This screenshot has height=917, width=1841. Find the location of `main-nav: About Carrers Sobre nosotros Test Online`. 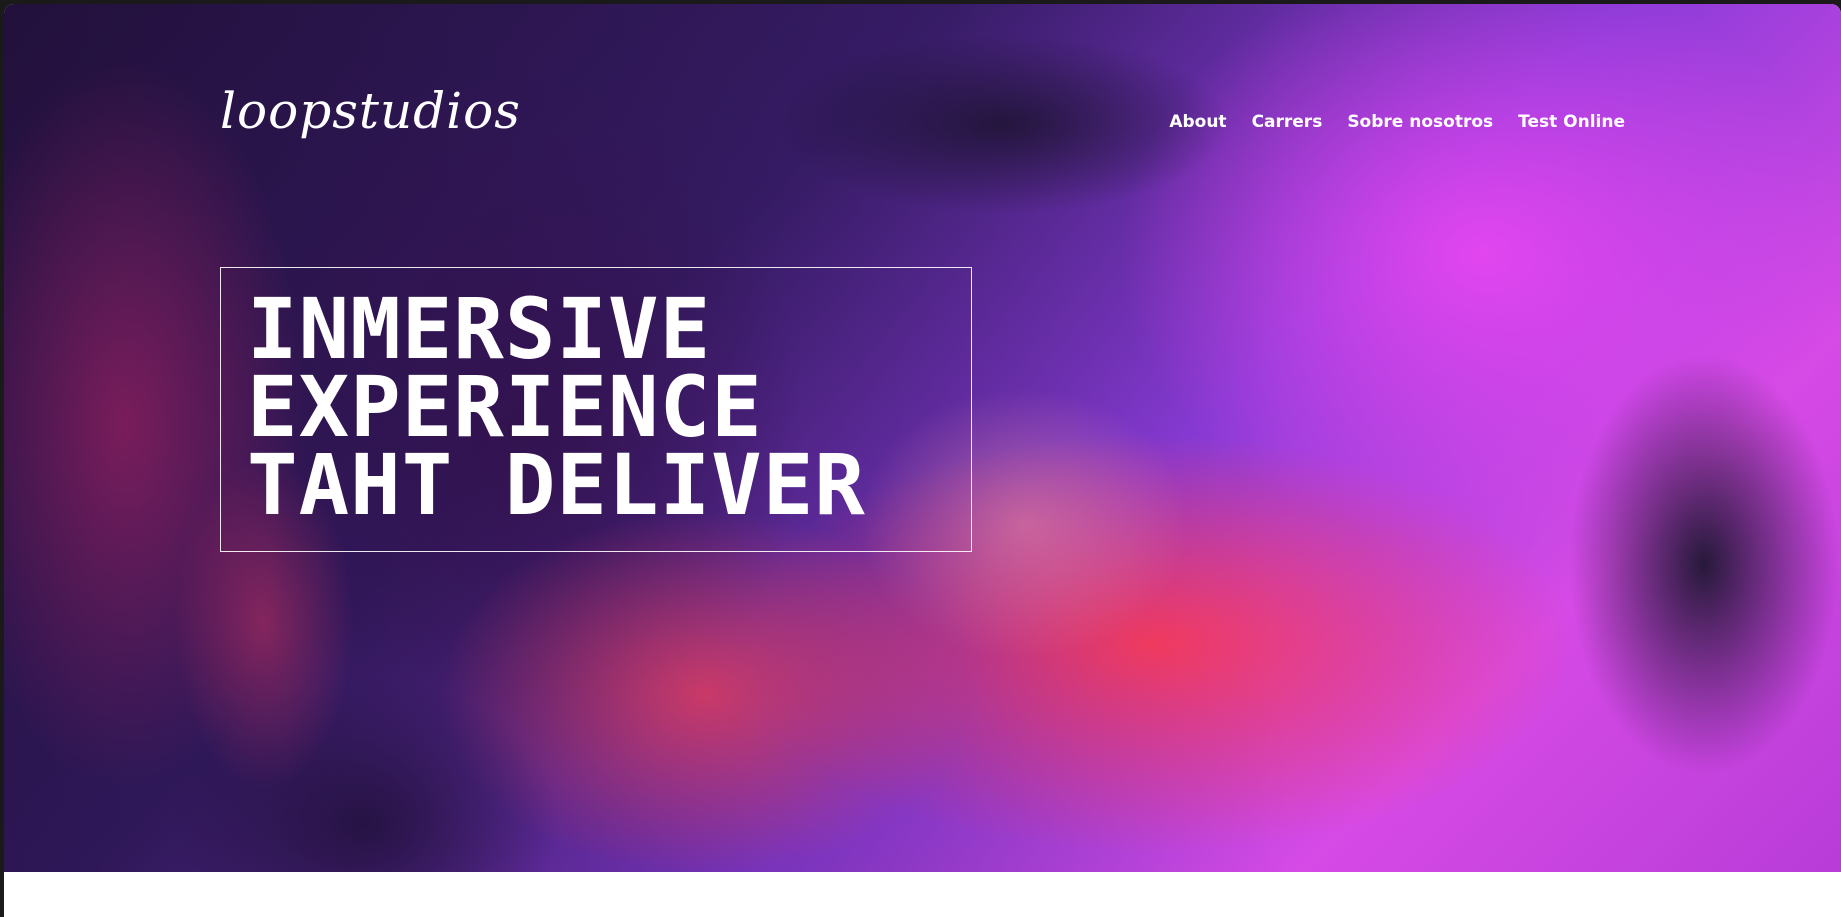

main-nav: About Carrers Sobre nosotros Test Online is located at coordinates (1397, 122).